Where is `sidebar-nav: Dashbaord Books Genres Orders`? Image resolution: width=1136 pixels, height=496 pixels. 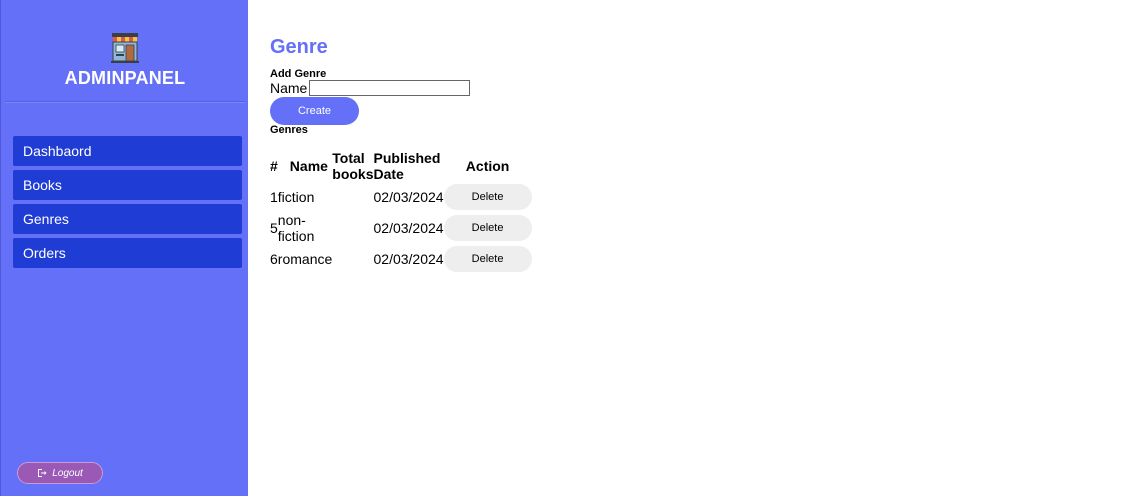 sidebar-nav: Dashbaord Books Genres Orders is located at coordinates (127, 204).